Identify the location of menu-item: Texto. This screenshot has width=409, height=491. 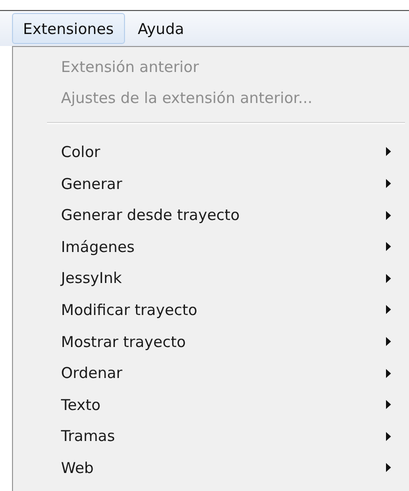
(211, 404).